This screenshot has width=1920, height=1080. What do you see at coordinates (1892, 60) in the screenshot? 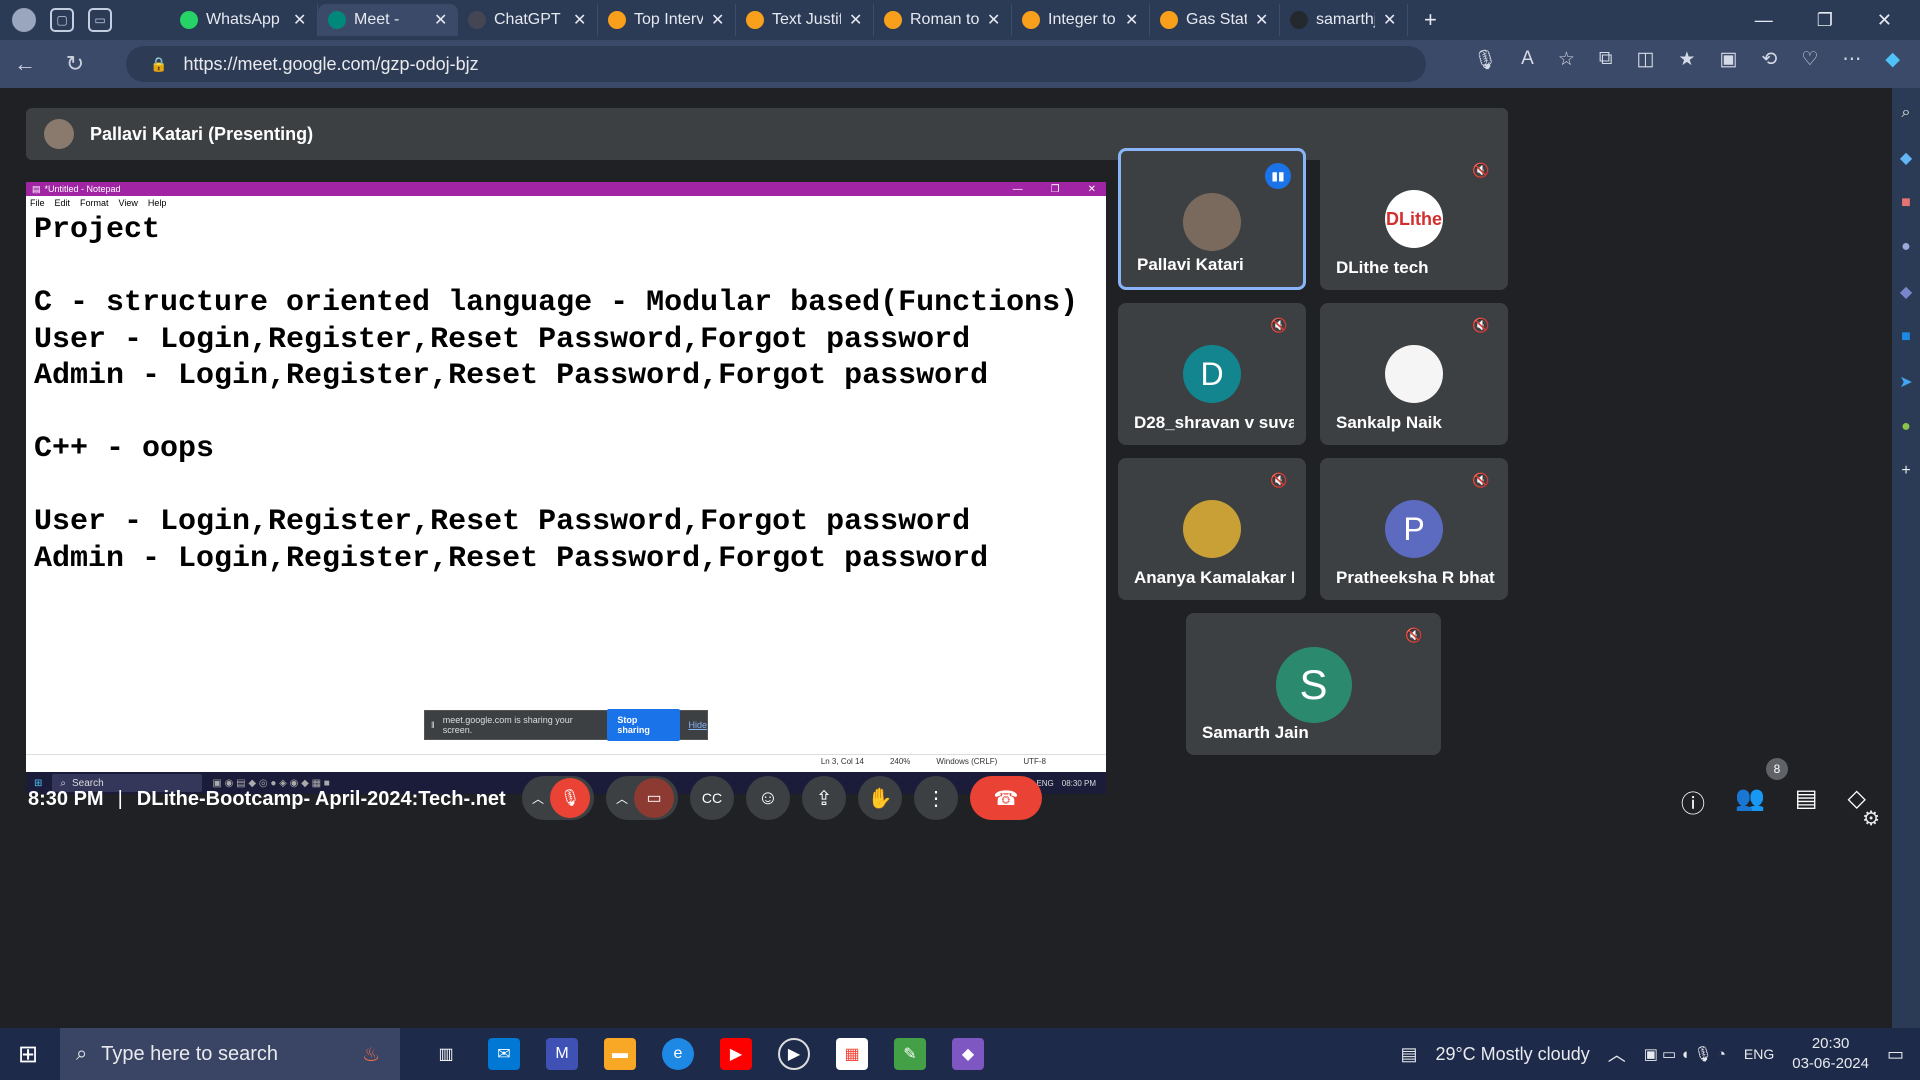
I see `copilot-icon: ◆` at bounding box center [1892, 60].